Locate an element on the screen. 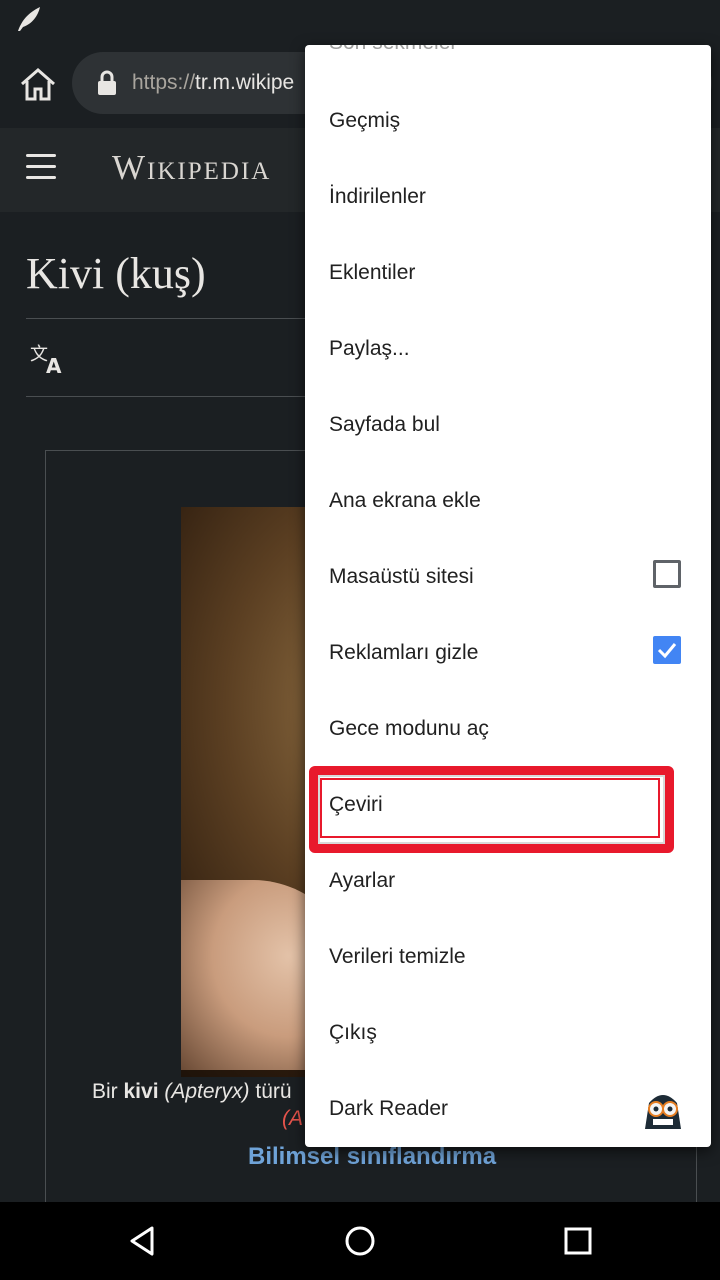 Image resolution: width=720 pixels, height=1280 pixels. menu-item-label: Dark Reader is located at coordinates (389, 1108).